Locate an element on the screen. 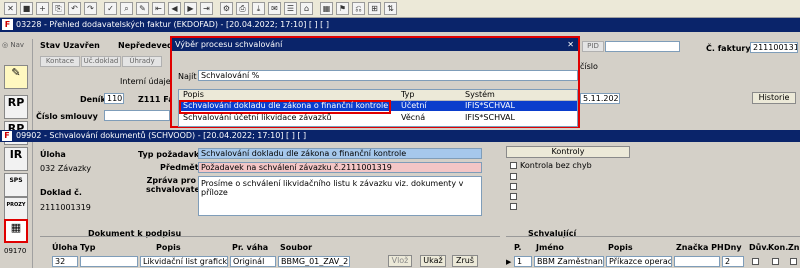 This screenshot has height=268, width=800. tab-kontace: Kontace is located at coordinates (60, 61).